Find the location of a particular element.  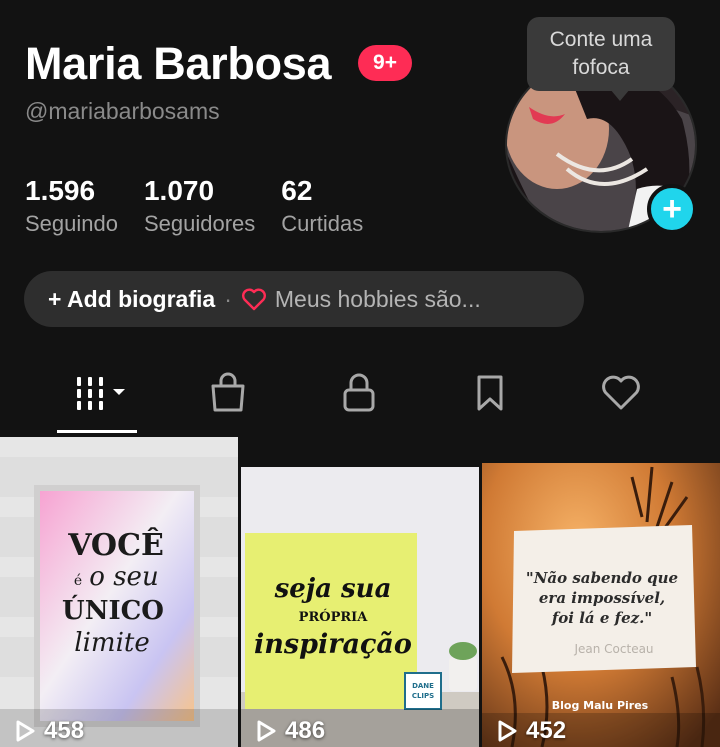

tab-private is located at coordinates (359, 395).